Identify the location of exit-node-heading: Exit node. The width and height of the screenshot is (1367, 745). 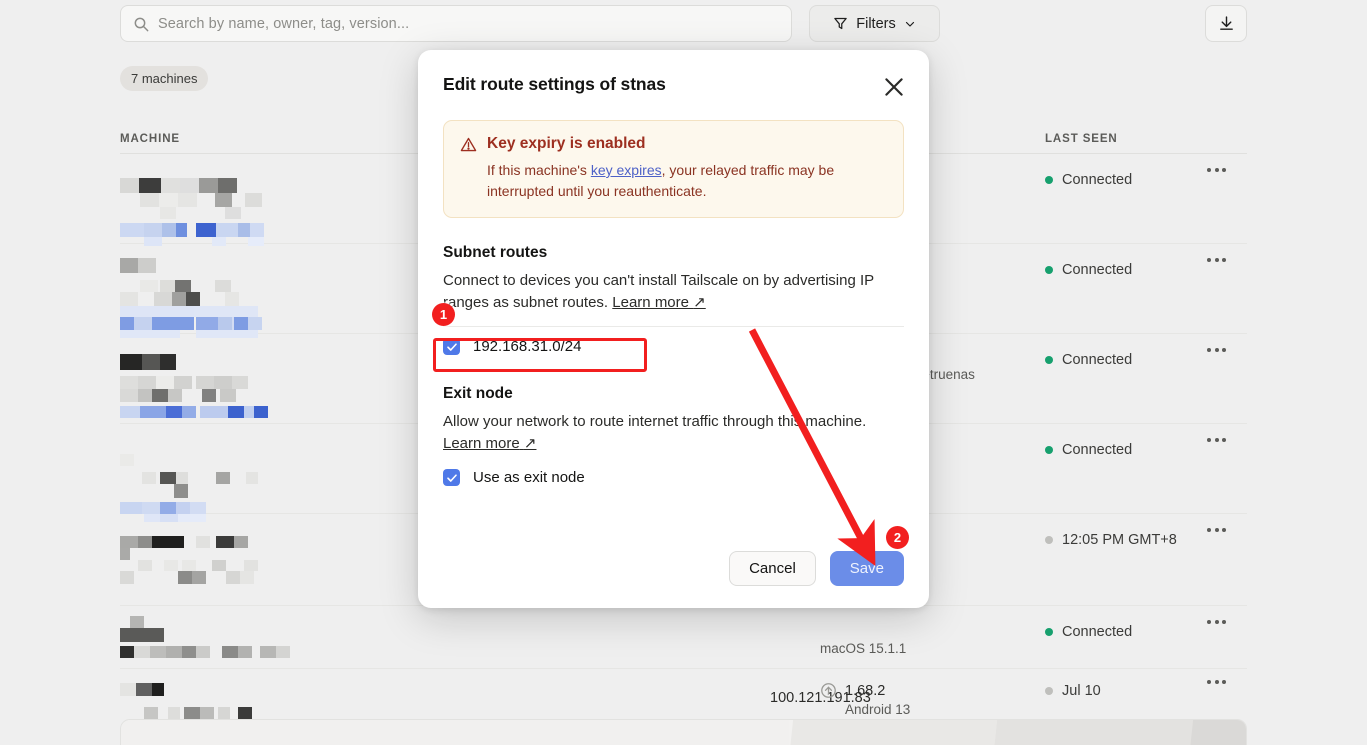
(478, 393).